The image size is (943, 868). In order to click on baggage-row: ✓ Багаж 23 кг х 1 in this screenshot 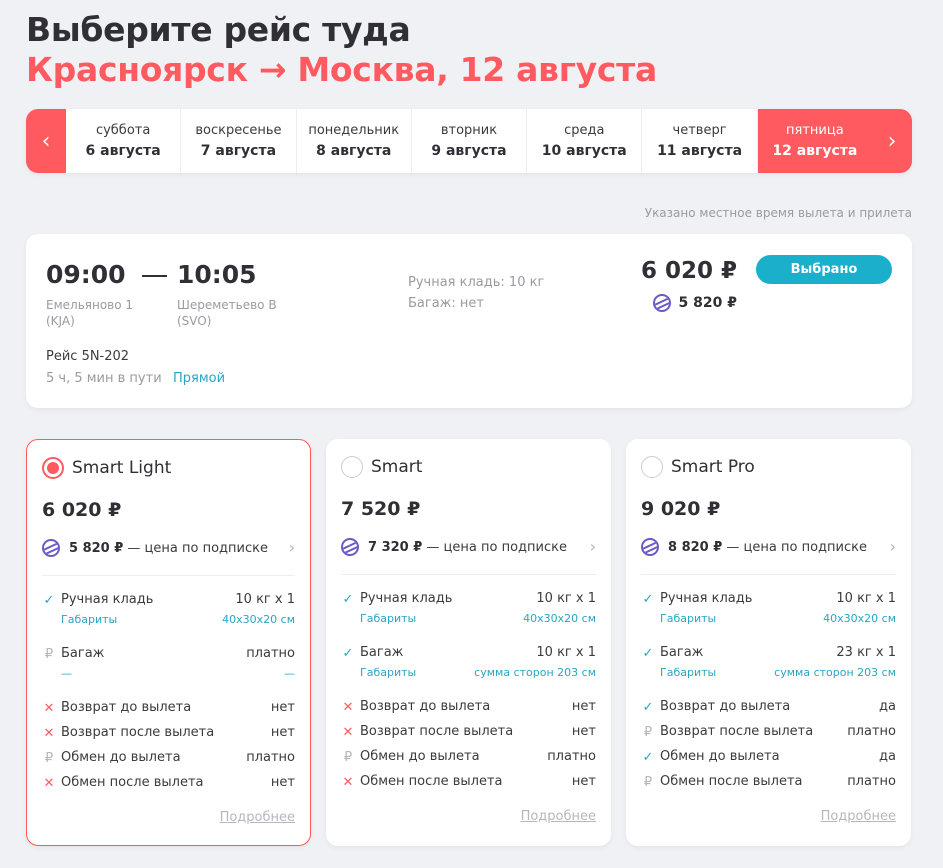, I will do `click(768, 655)`.